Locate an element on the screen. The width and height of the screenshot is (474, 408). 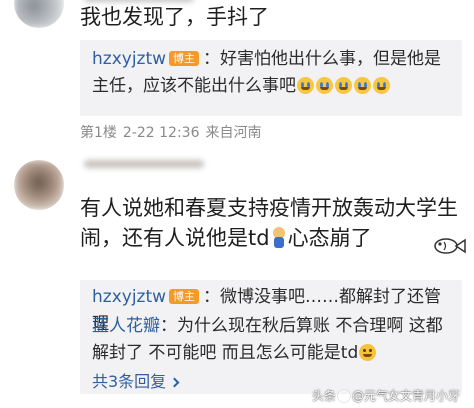
camera-icon is located at coordinates (343, 396).